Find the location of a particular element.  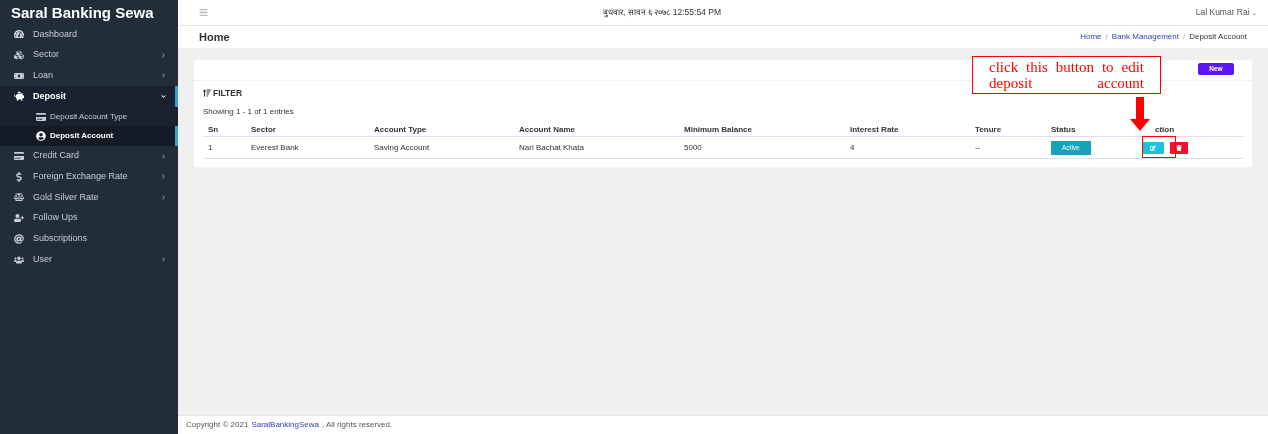

sidebar-item: Foreign Exchange Rate is located at coordinates (89, 177).